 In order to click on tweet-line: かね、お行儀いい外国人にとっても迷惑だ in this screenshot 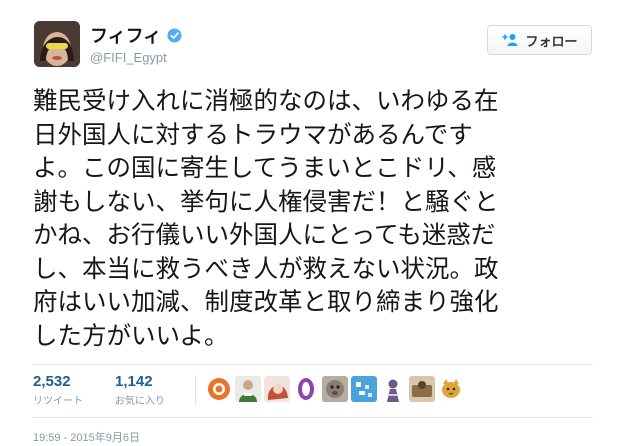, I will do `click(264, 234)`.